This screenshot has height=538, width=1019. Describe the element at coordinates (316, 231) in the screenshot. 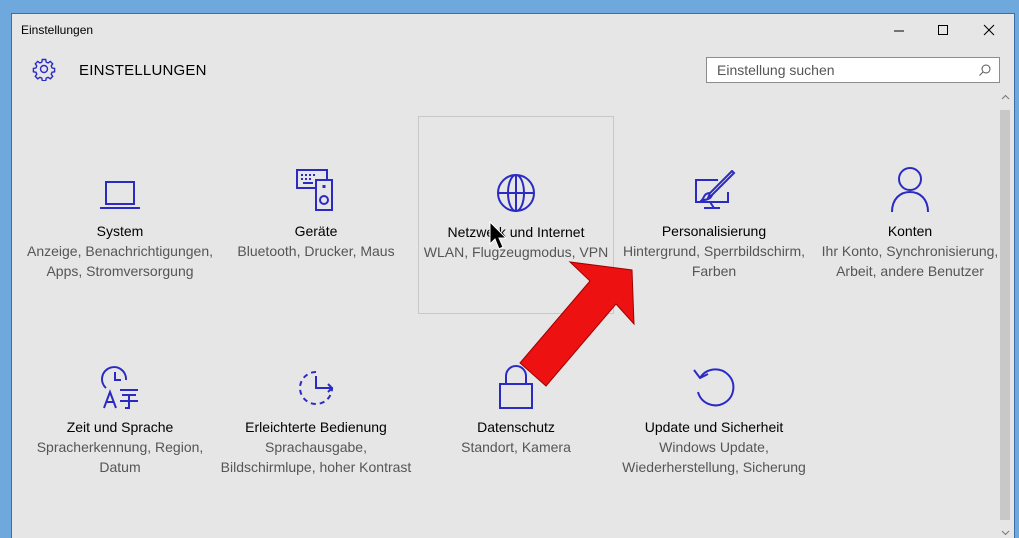

I see `tile-label: Geräte` at that location.